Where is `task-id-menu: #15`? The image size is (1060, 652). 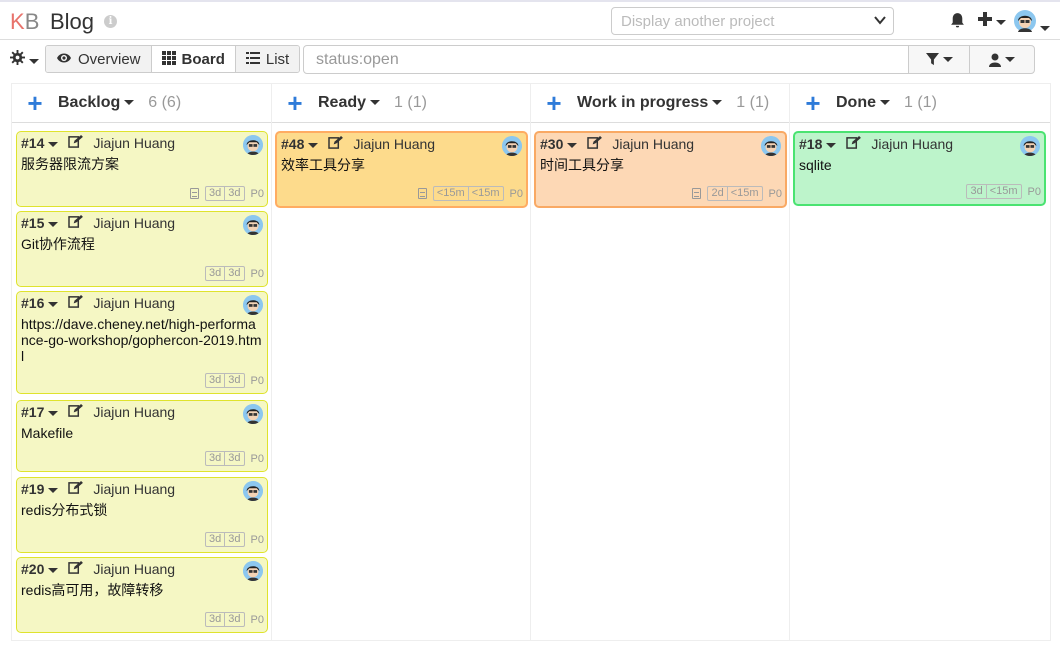
task-id-menu: #15 is located at coordinates (40, 223).